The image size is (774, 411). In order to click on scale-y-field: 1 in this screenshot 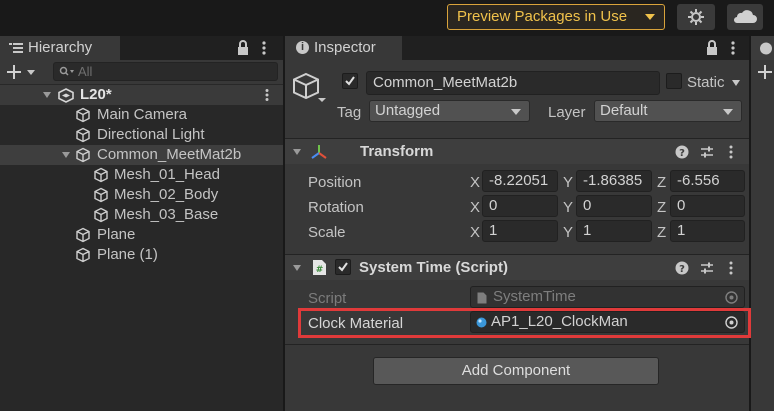, I will do `click(614, 231)`.